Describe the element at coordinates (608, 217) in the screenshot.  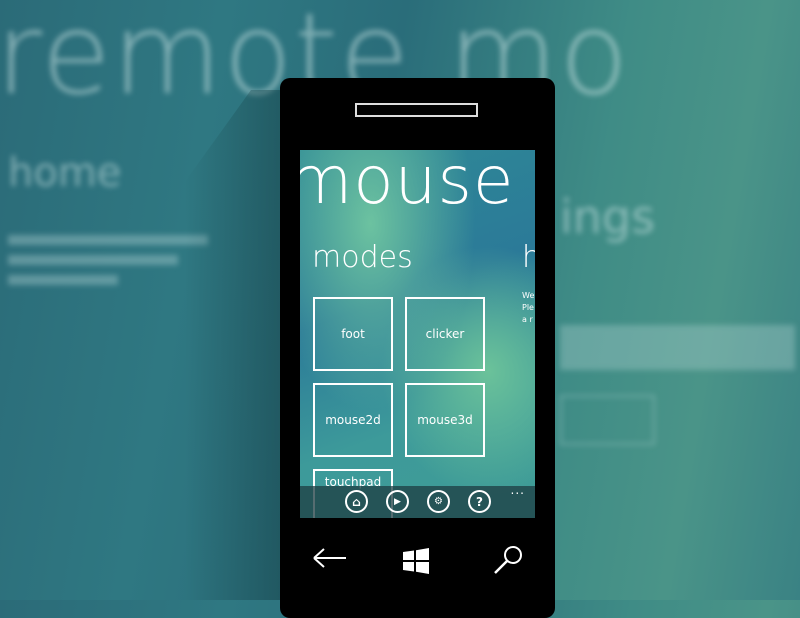
I see `bg-section-settings: ings` at that location.